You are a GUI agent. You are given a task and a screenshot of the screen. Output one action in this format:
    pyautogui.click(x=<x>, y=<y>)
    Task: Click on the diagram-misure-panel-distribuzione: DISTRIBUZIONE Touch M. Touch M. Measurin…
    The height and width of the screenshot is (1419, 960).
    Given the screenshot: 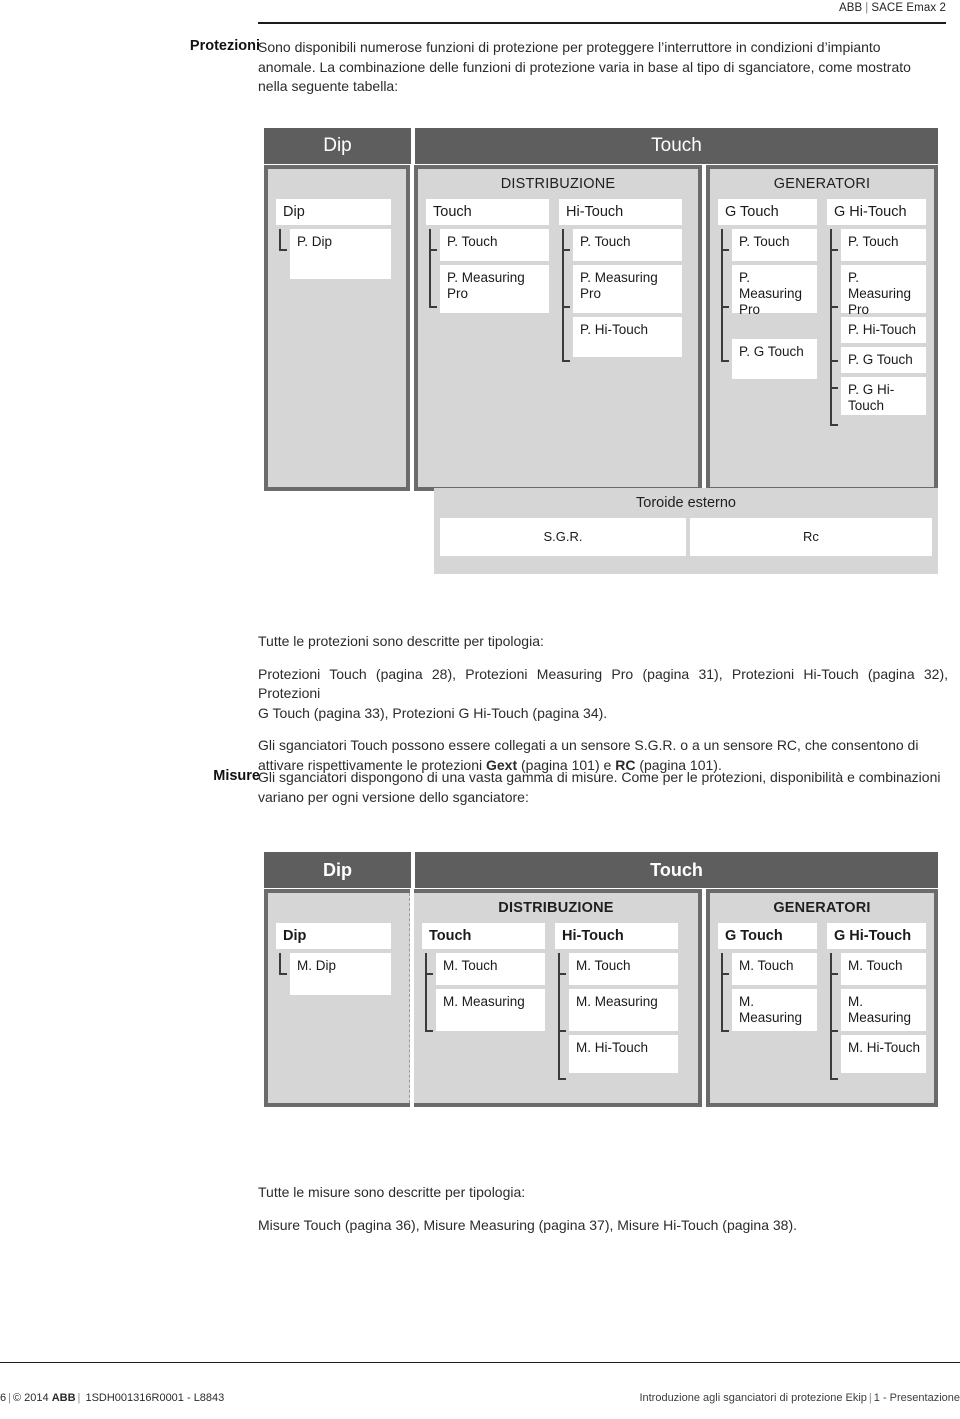 What is the action you would take?
    pyautogui.click(x=558, y=998)
    